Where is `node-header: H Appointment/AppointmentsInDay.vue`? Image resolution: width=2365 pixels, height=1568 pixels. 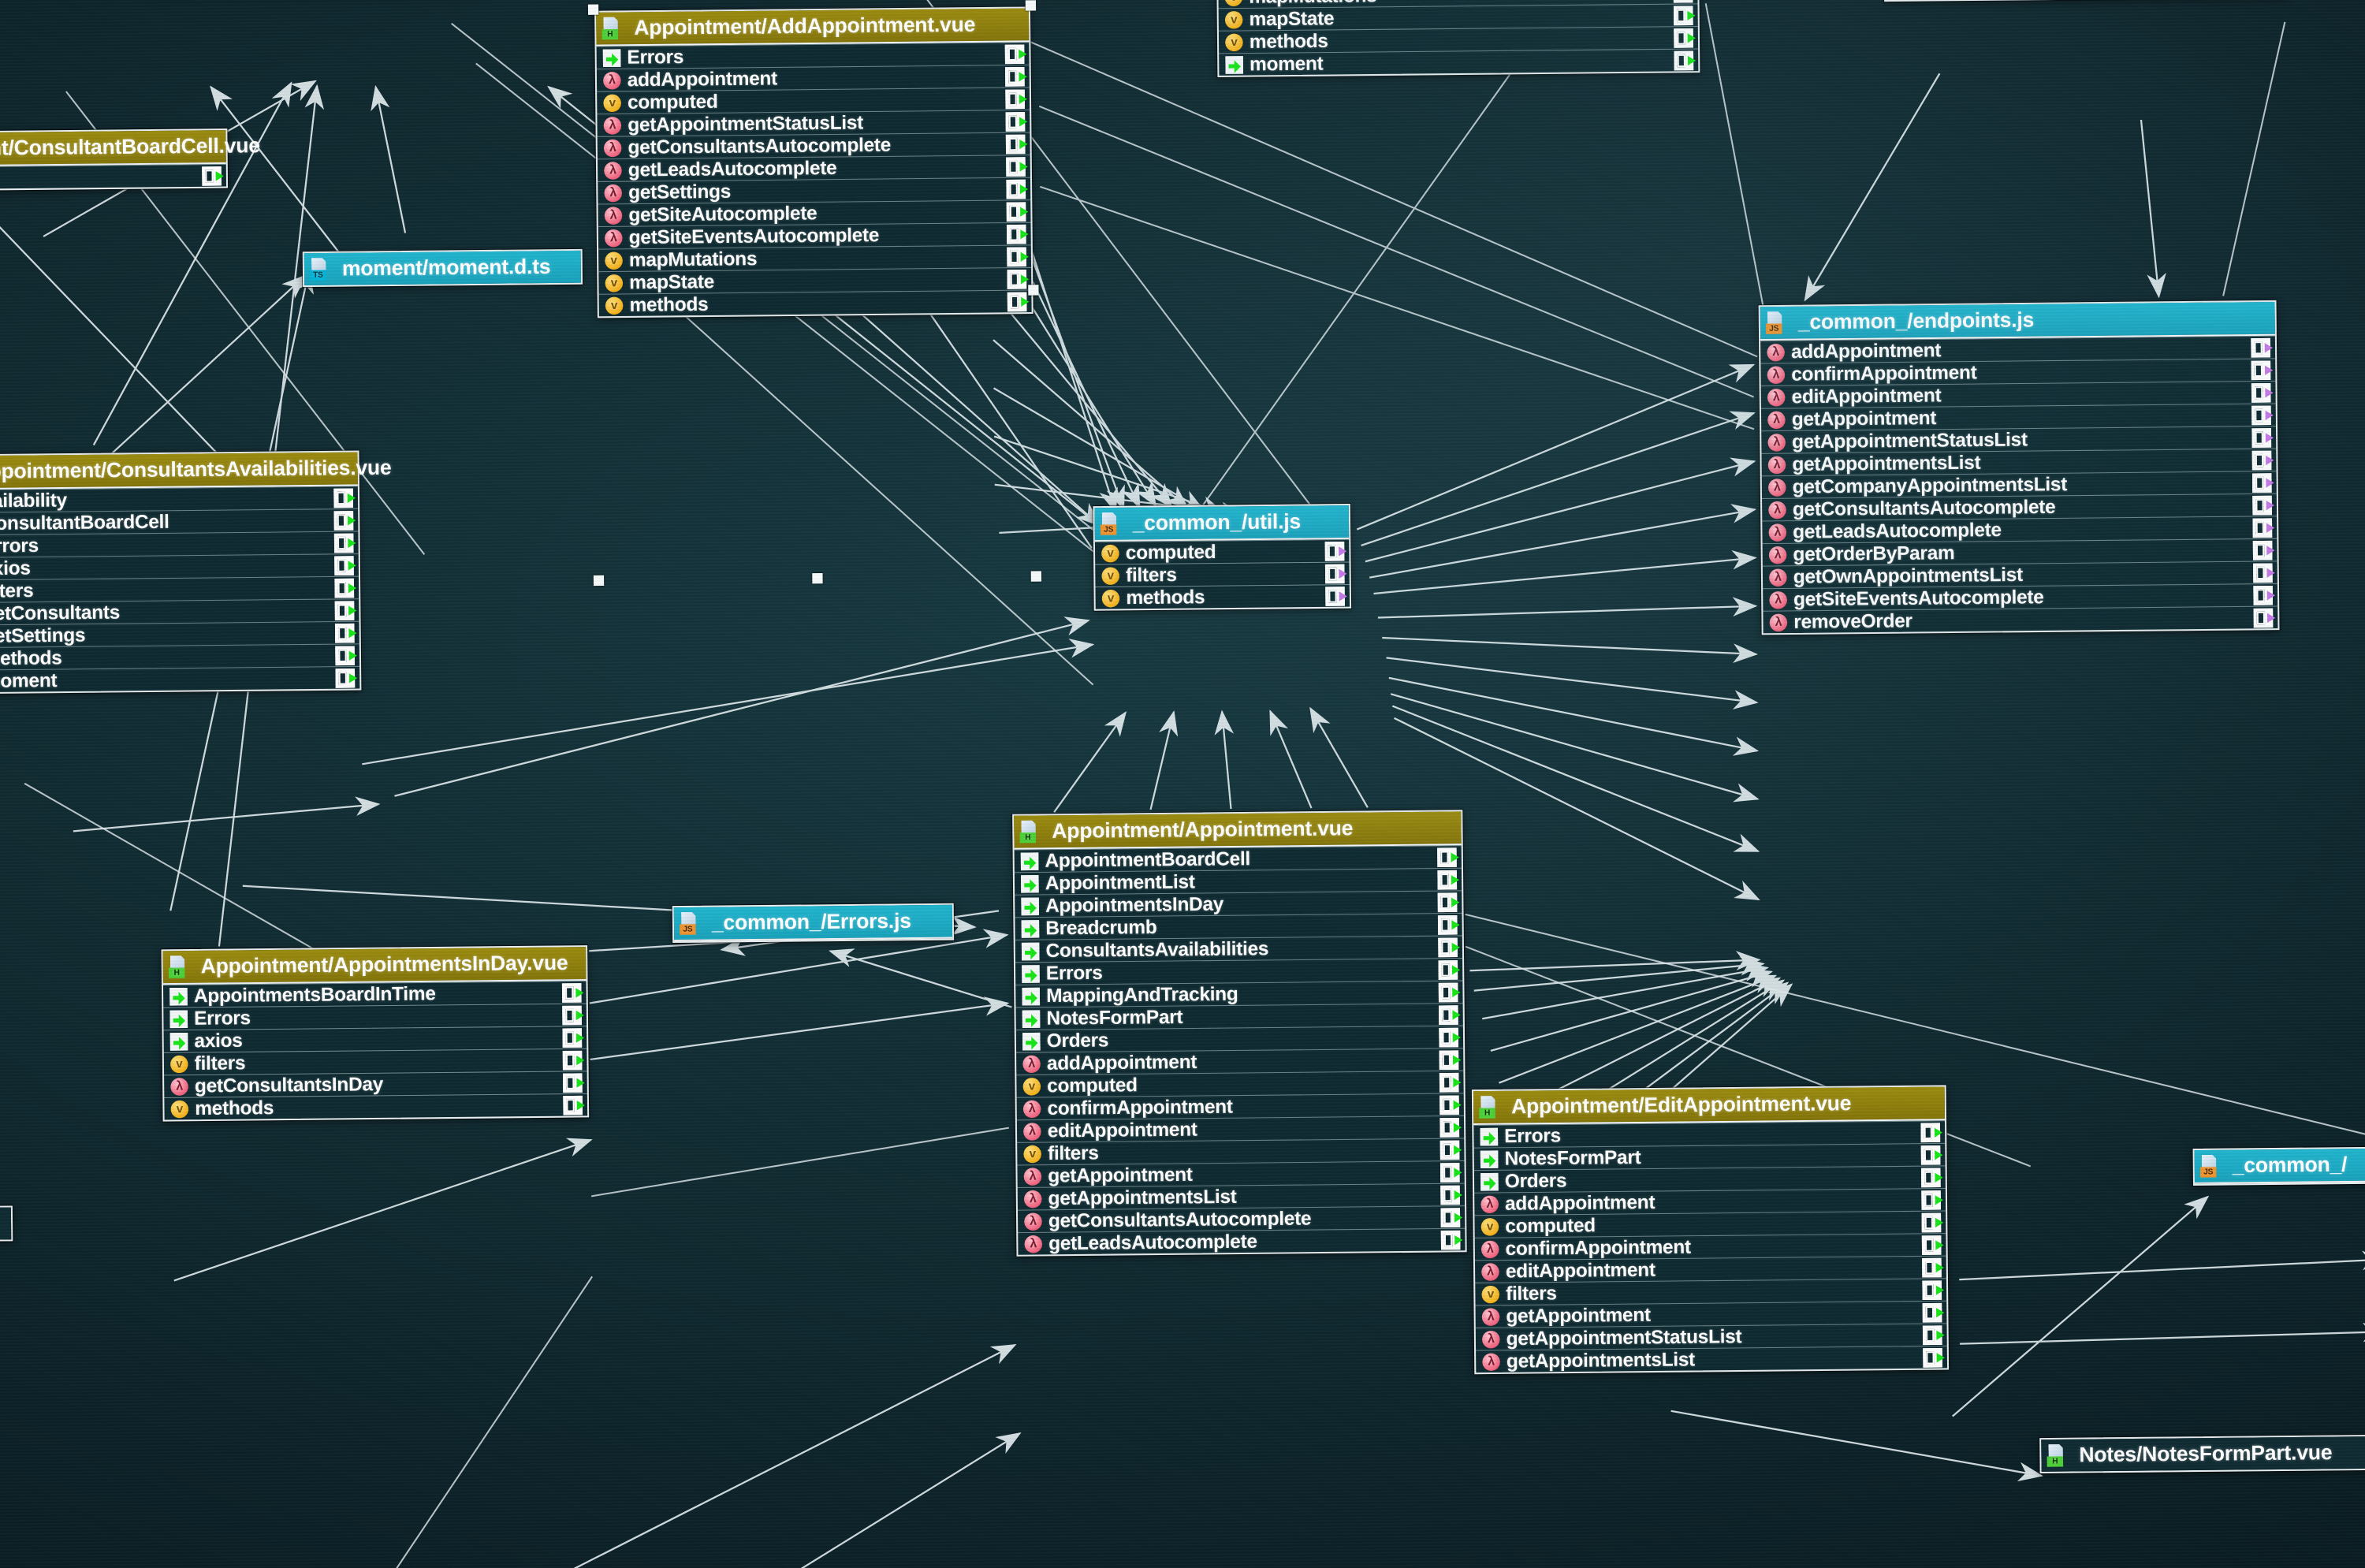 node-header: H Appointment/AppointmentsInDay.vue is located at coordinates (374, 966).